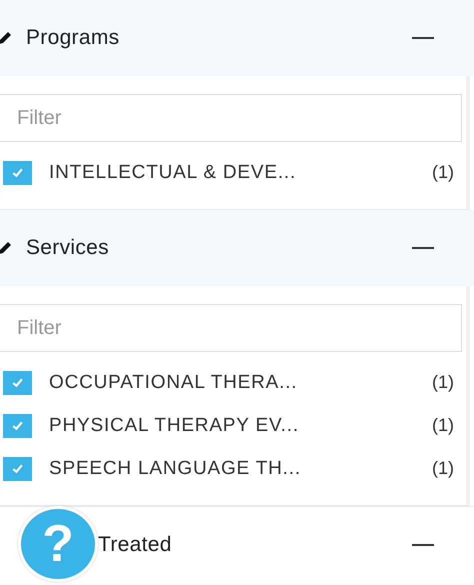 This screenshot has width=474, height=585. Describe the element at coordinates (135, 545) in the screenshot. I see `section-title: Treated` at that location.